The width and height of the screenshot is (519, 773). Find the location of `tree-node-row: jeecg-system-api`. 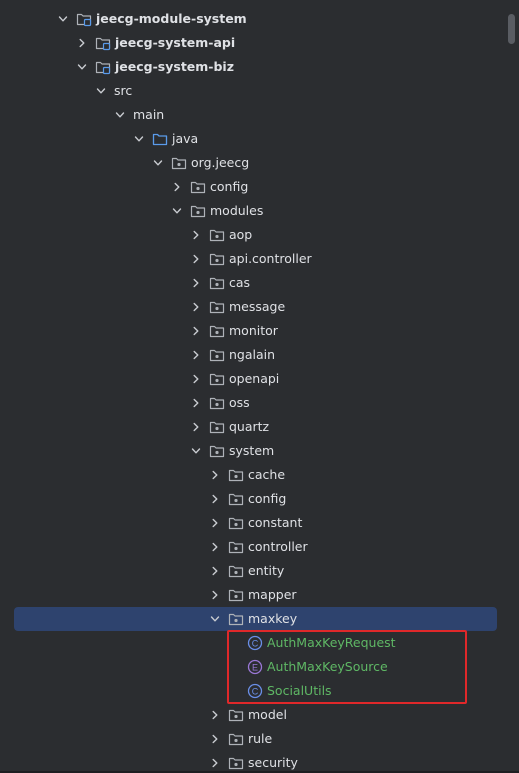

tree-node-row: jeecg-system-api is located at coordinates (248, 43).